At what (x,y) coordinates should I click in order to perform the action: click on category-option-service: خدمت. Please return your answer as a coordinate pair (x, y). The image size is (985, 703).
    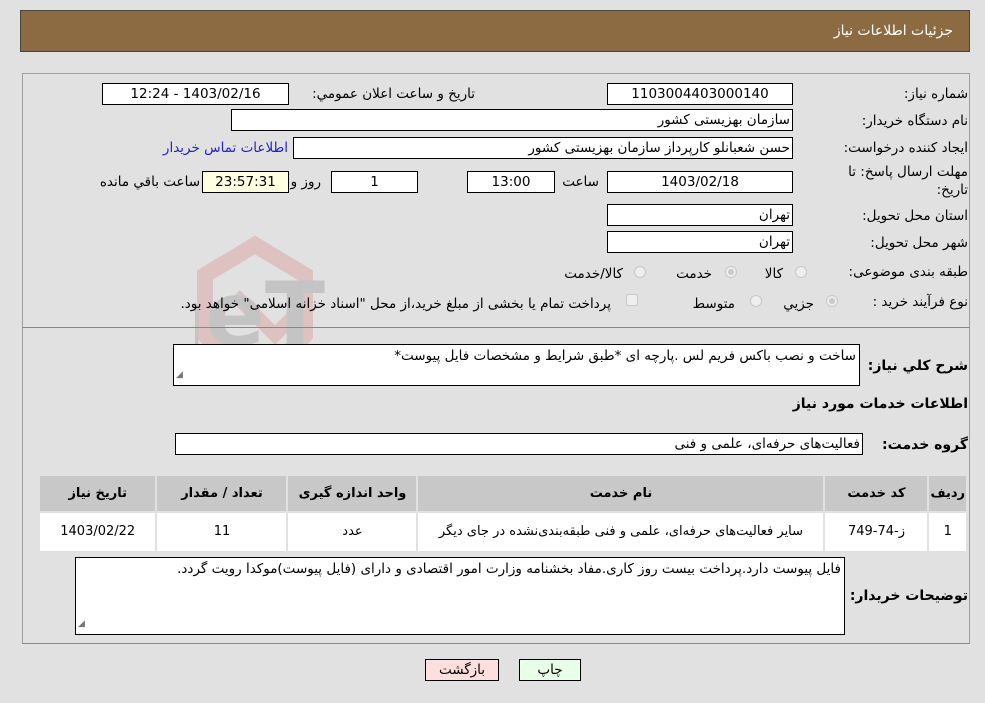
    Looking at the image, I should click on (694, 274).